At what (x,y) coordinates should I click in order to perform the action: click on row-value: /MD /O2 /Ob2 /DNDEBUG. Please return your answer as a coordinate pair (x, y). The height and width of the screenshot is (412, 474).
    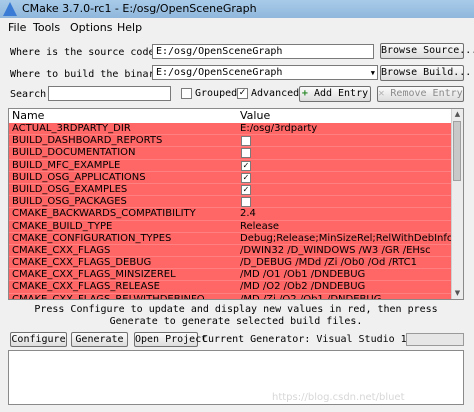
    Looking at the image, I should click on (302, 286).